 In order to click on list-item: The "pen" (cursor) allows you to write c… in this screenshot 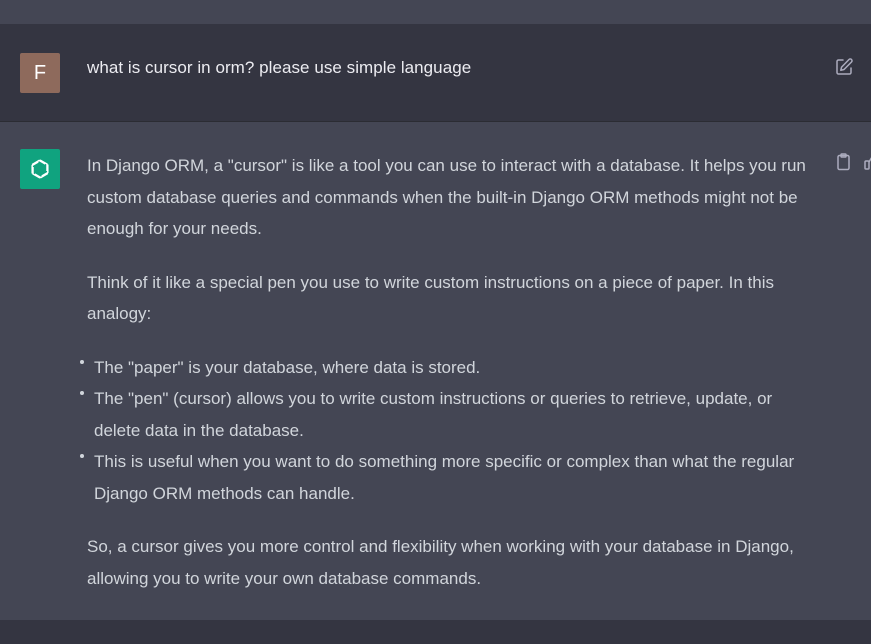, I will do `click(451, 414)`.